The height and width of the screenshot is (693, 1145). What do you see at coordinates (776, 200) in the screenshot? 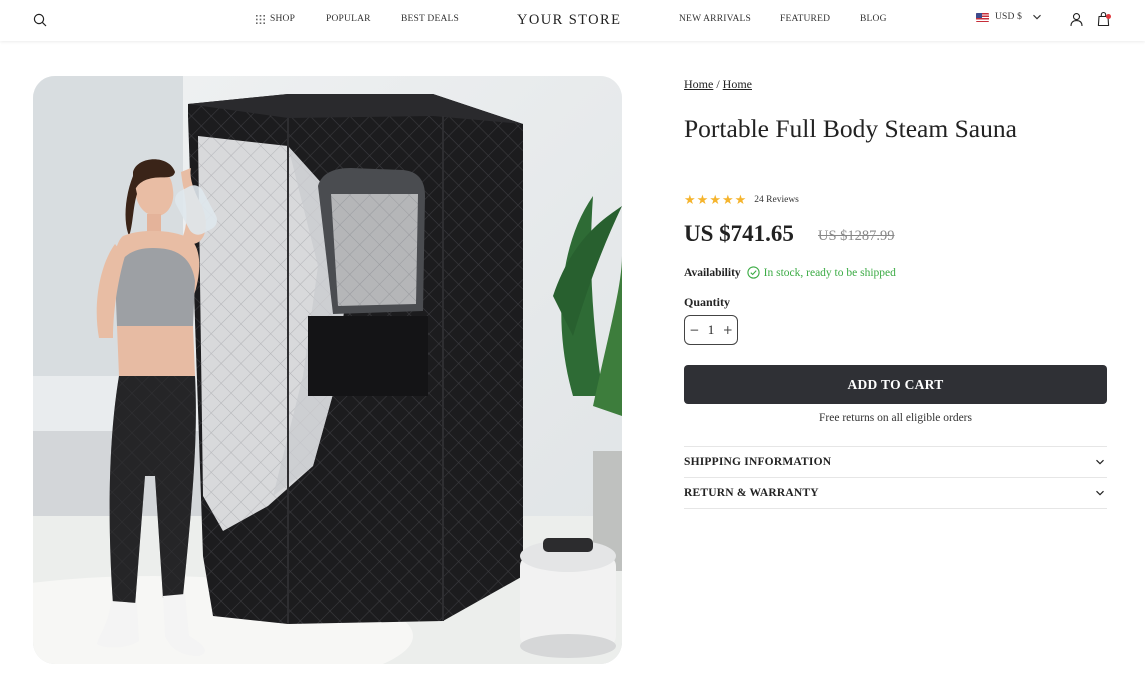
I see `reviews-count: 24 Reviews` at bounding box center [776, 200].